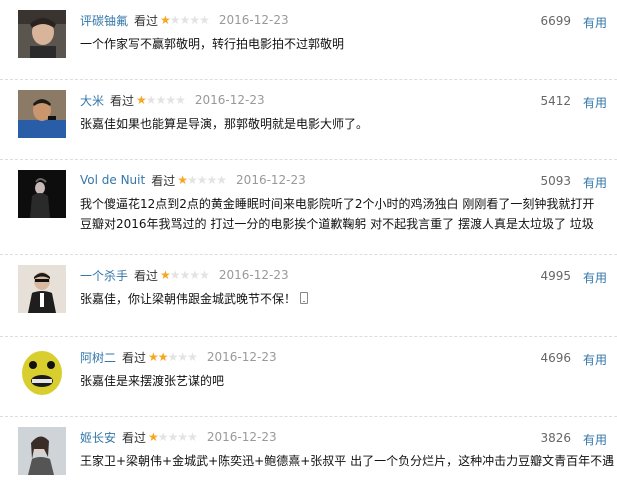 The height and width of the screenshot is (483, 617). I want to click on username-link: 阿树二, so click(98, 357).